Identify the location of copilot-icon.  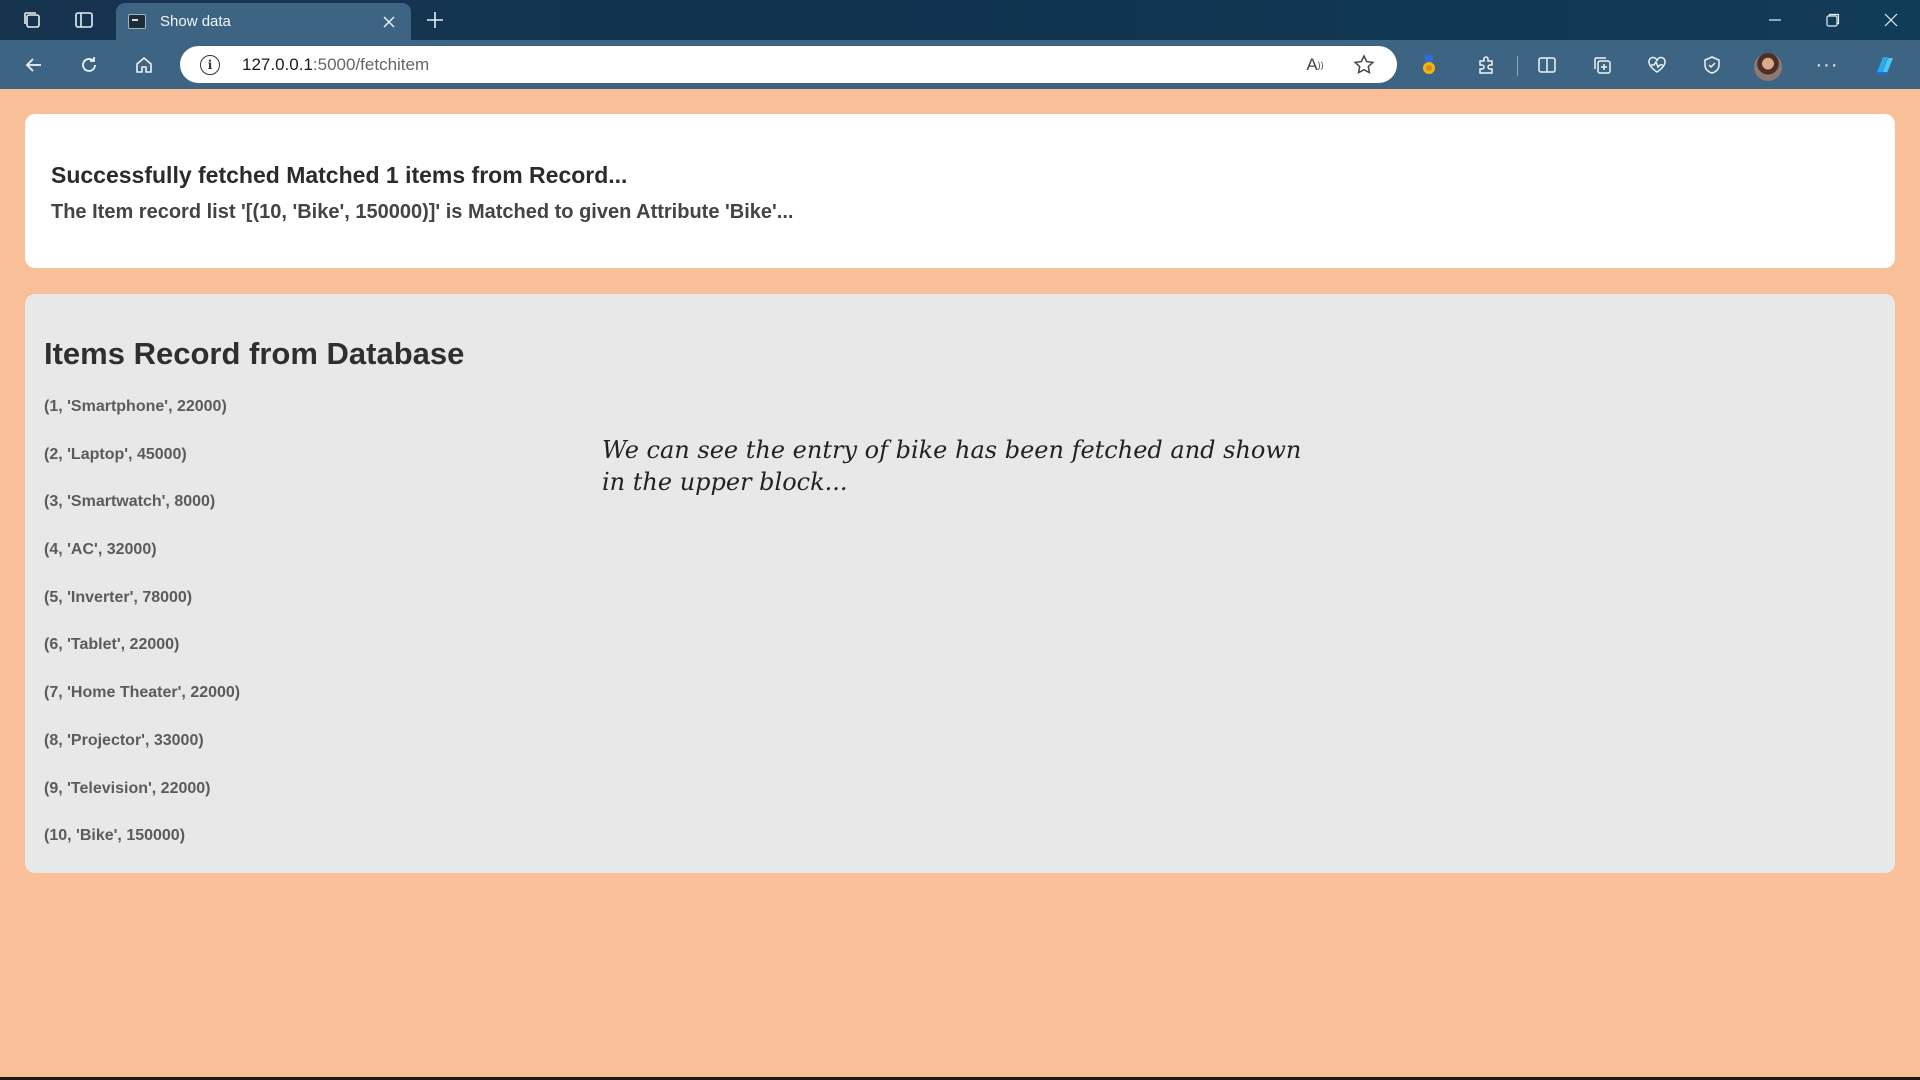
(1885, 65).